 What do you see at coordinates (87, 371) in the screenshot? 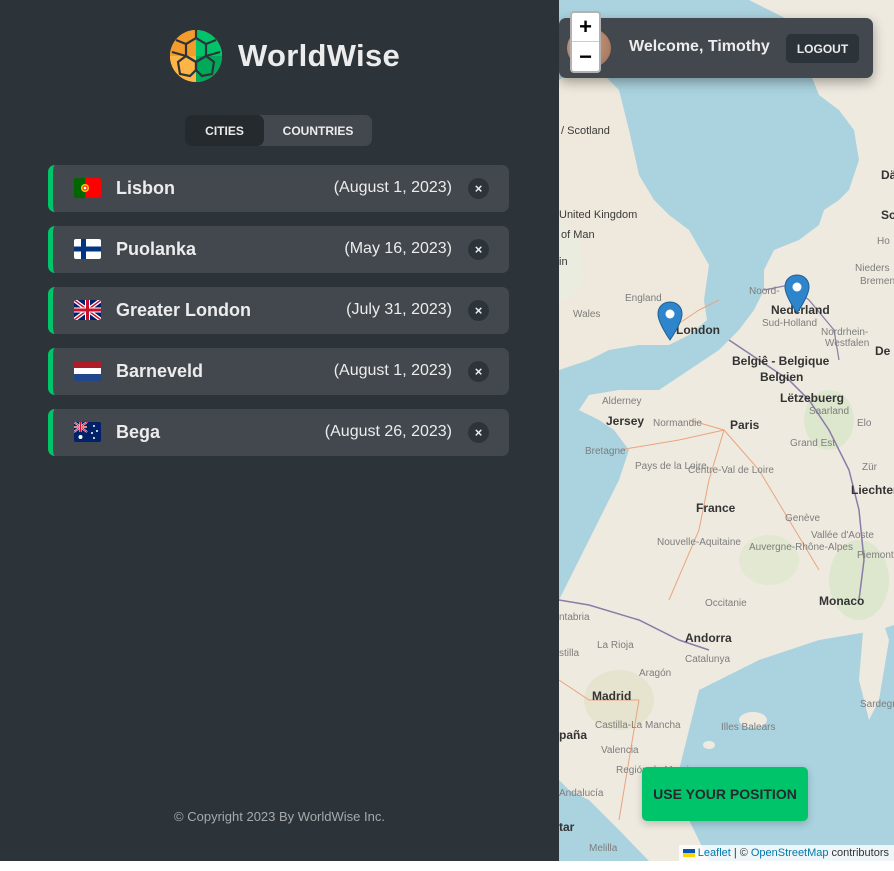
I see `netherlands-flag-icon` at bounding box center [87, 371].